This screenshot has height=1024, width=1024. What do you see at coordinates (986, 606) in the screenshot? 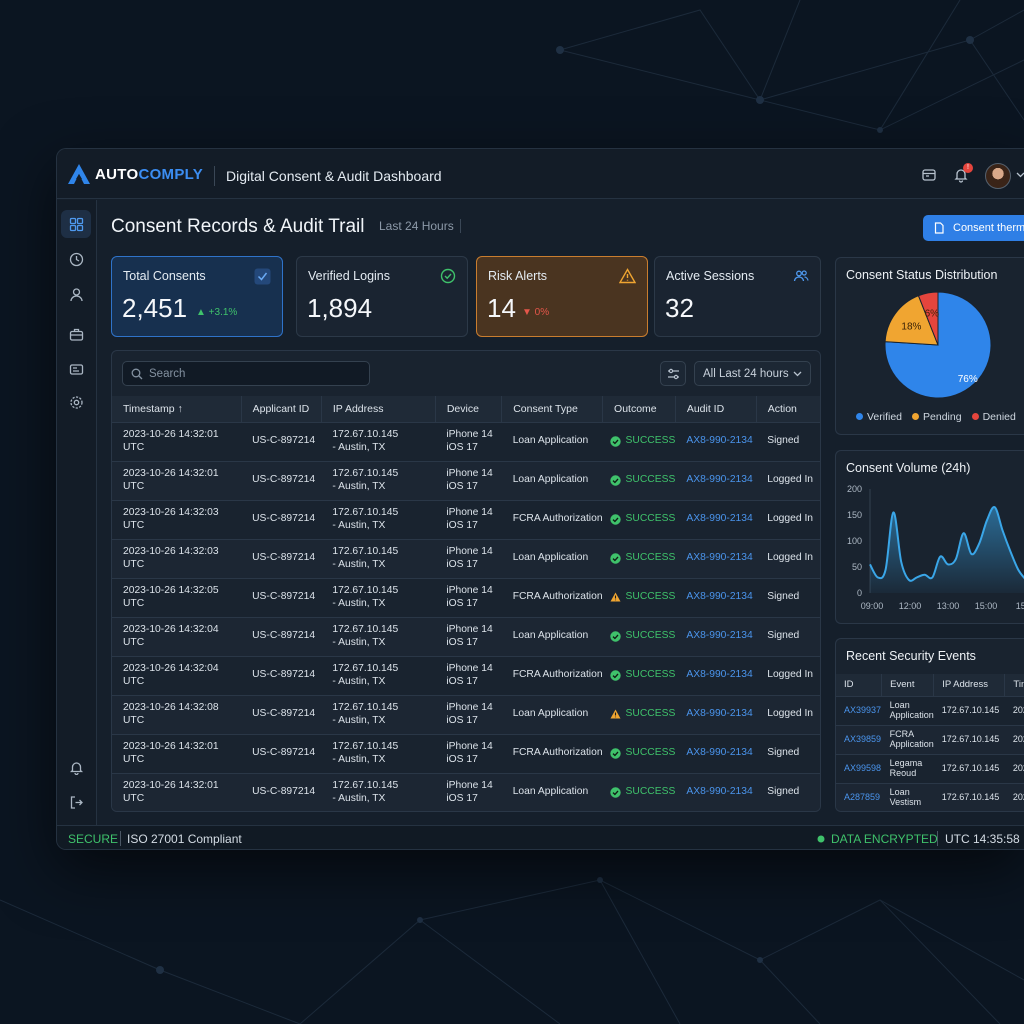
I see `x-tick-label: 15:00` at bounding box center [986, 606].